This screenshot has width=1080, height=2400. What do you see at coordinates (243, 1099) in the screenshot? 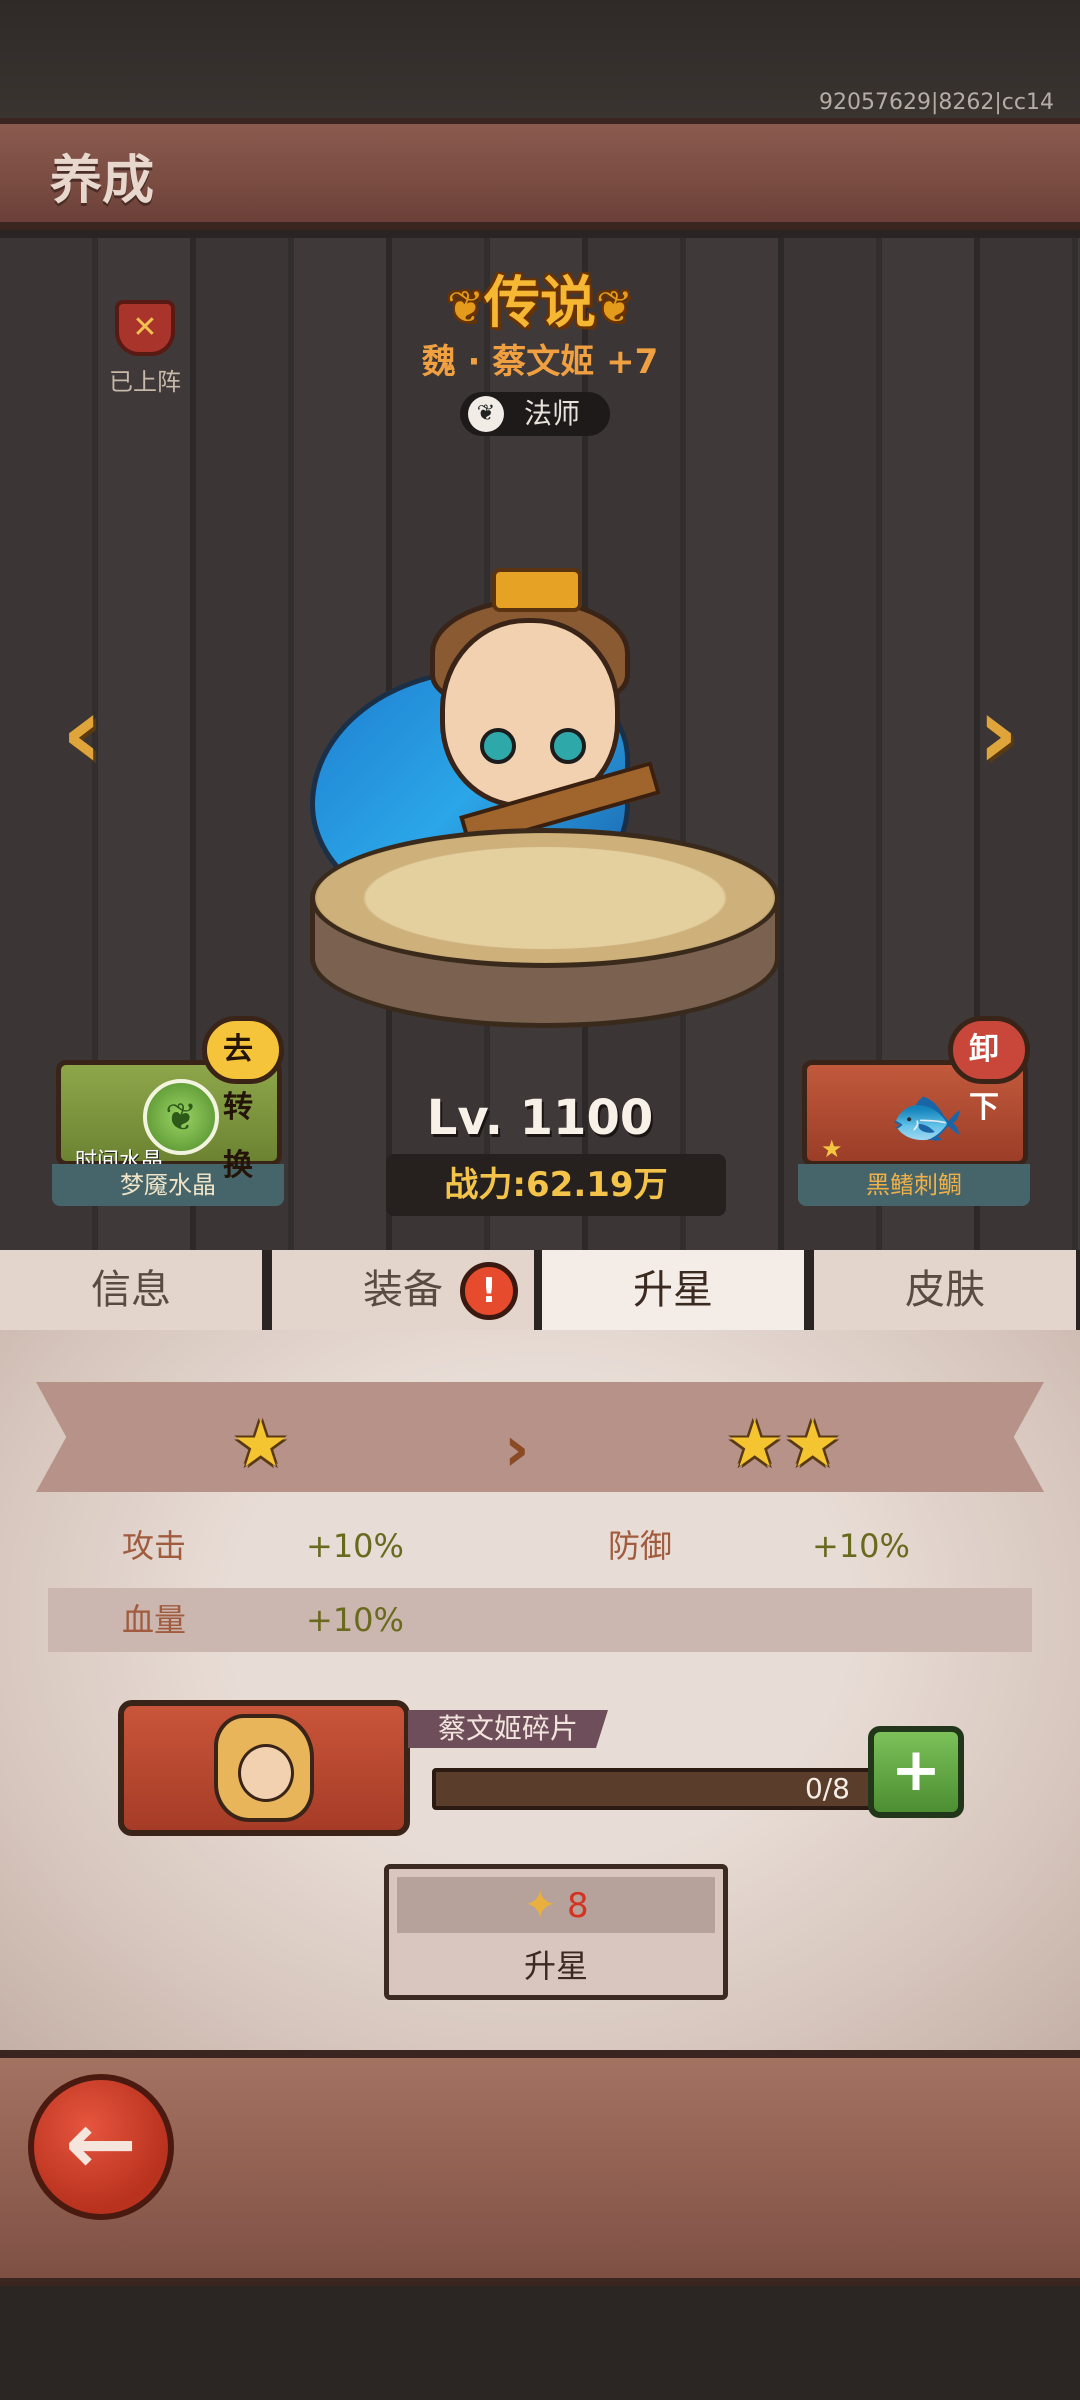
I see `convert-button: 去转换` at bounding box center [243, 1099].